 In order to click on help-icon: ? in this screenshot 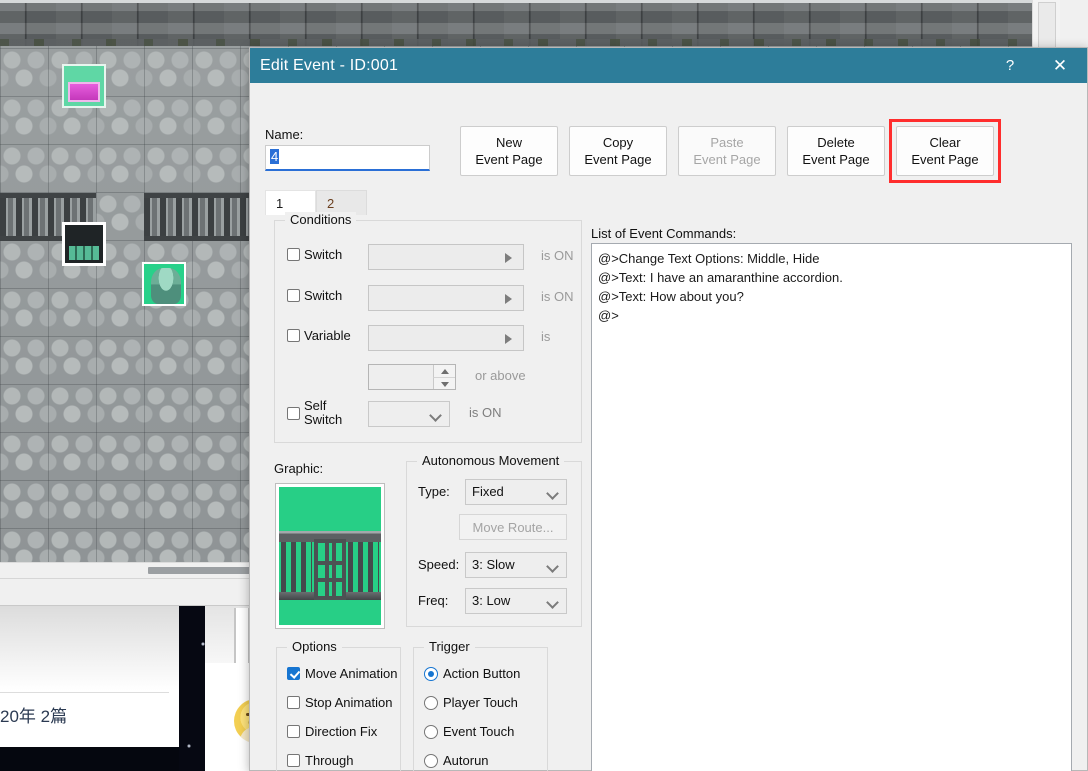, I will do `click(1010, 65)`.